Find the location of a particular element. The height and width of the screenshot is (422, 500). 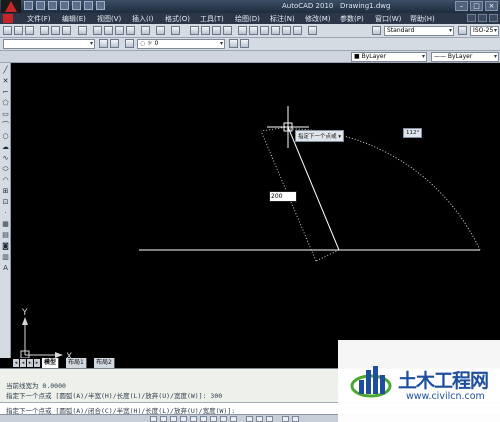

make-current-layer-icon is located at coordinates (233, 43).